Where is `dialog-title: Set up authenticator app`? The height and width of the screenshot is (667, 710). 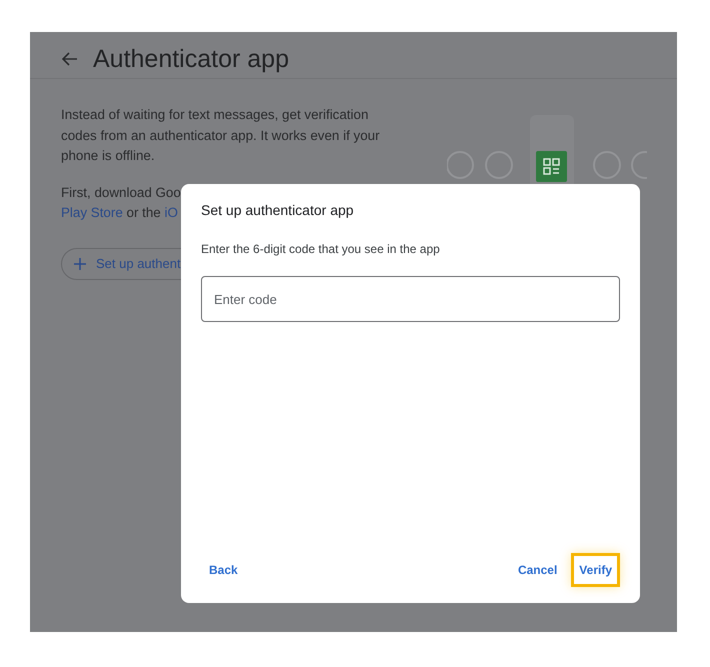
dialog-title: Set up authenticator app is located at coordinates (278, 210).